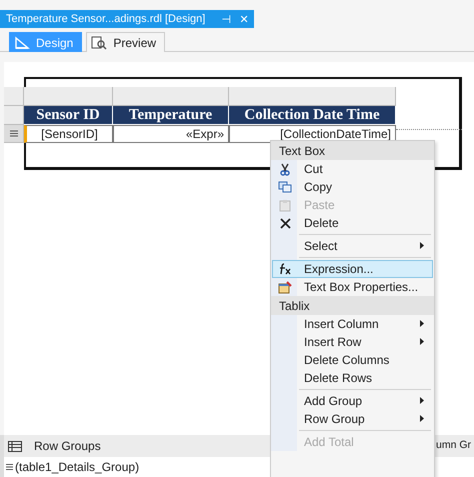  What do you see at coordinates (352, 169) in the screenshot?
I see `menu-item: Cut` at bounding box center [352, 169].